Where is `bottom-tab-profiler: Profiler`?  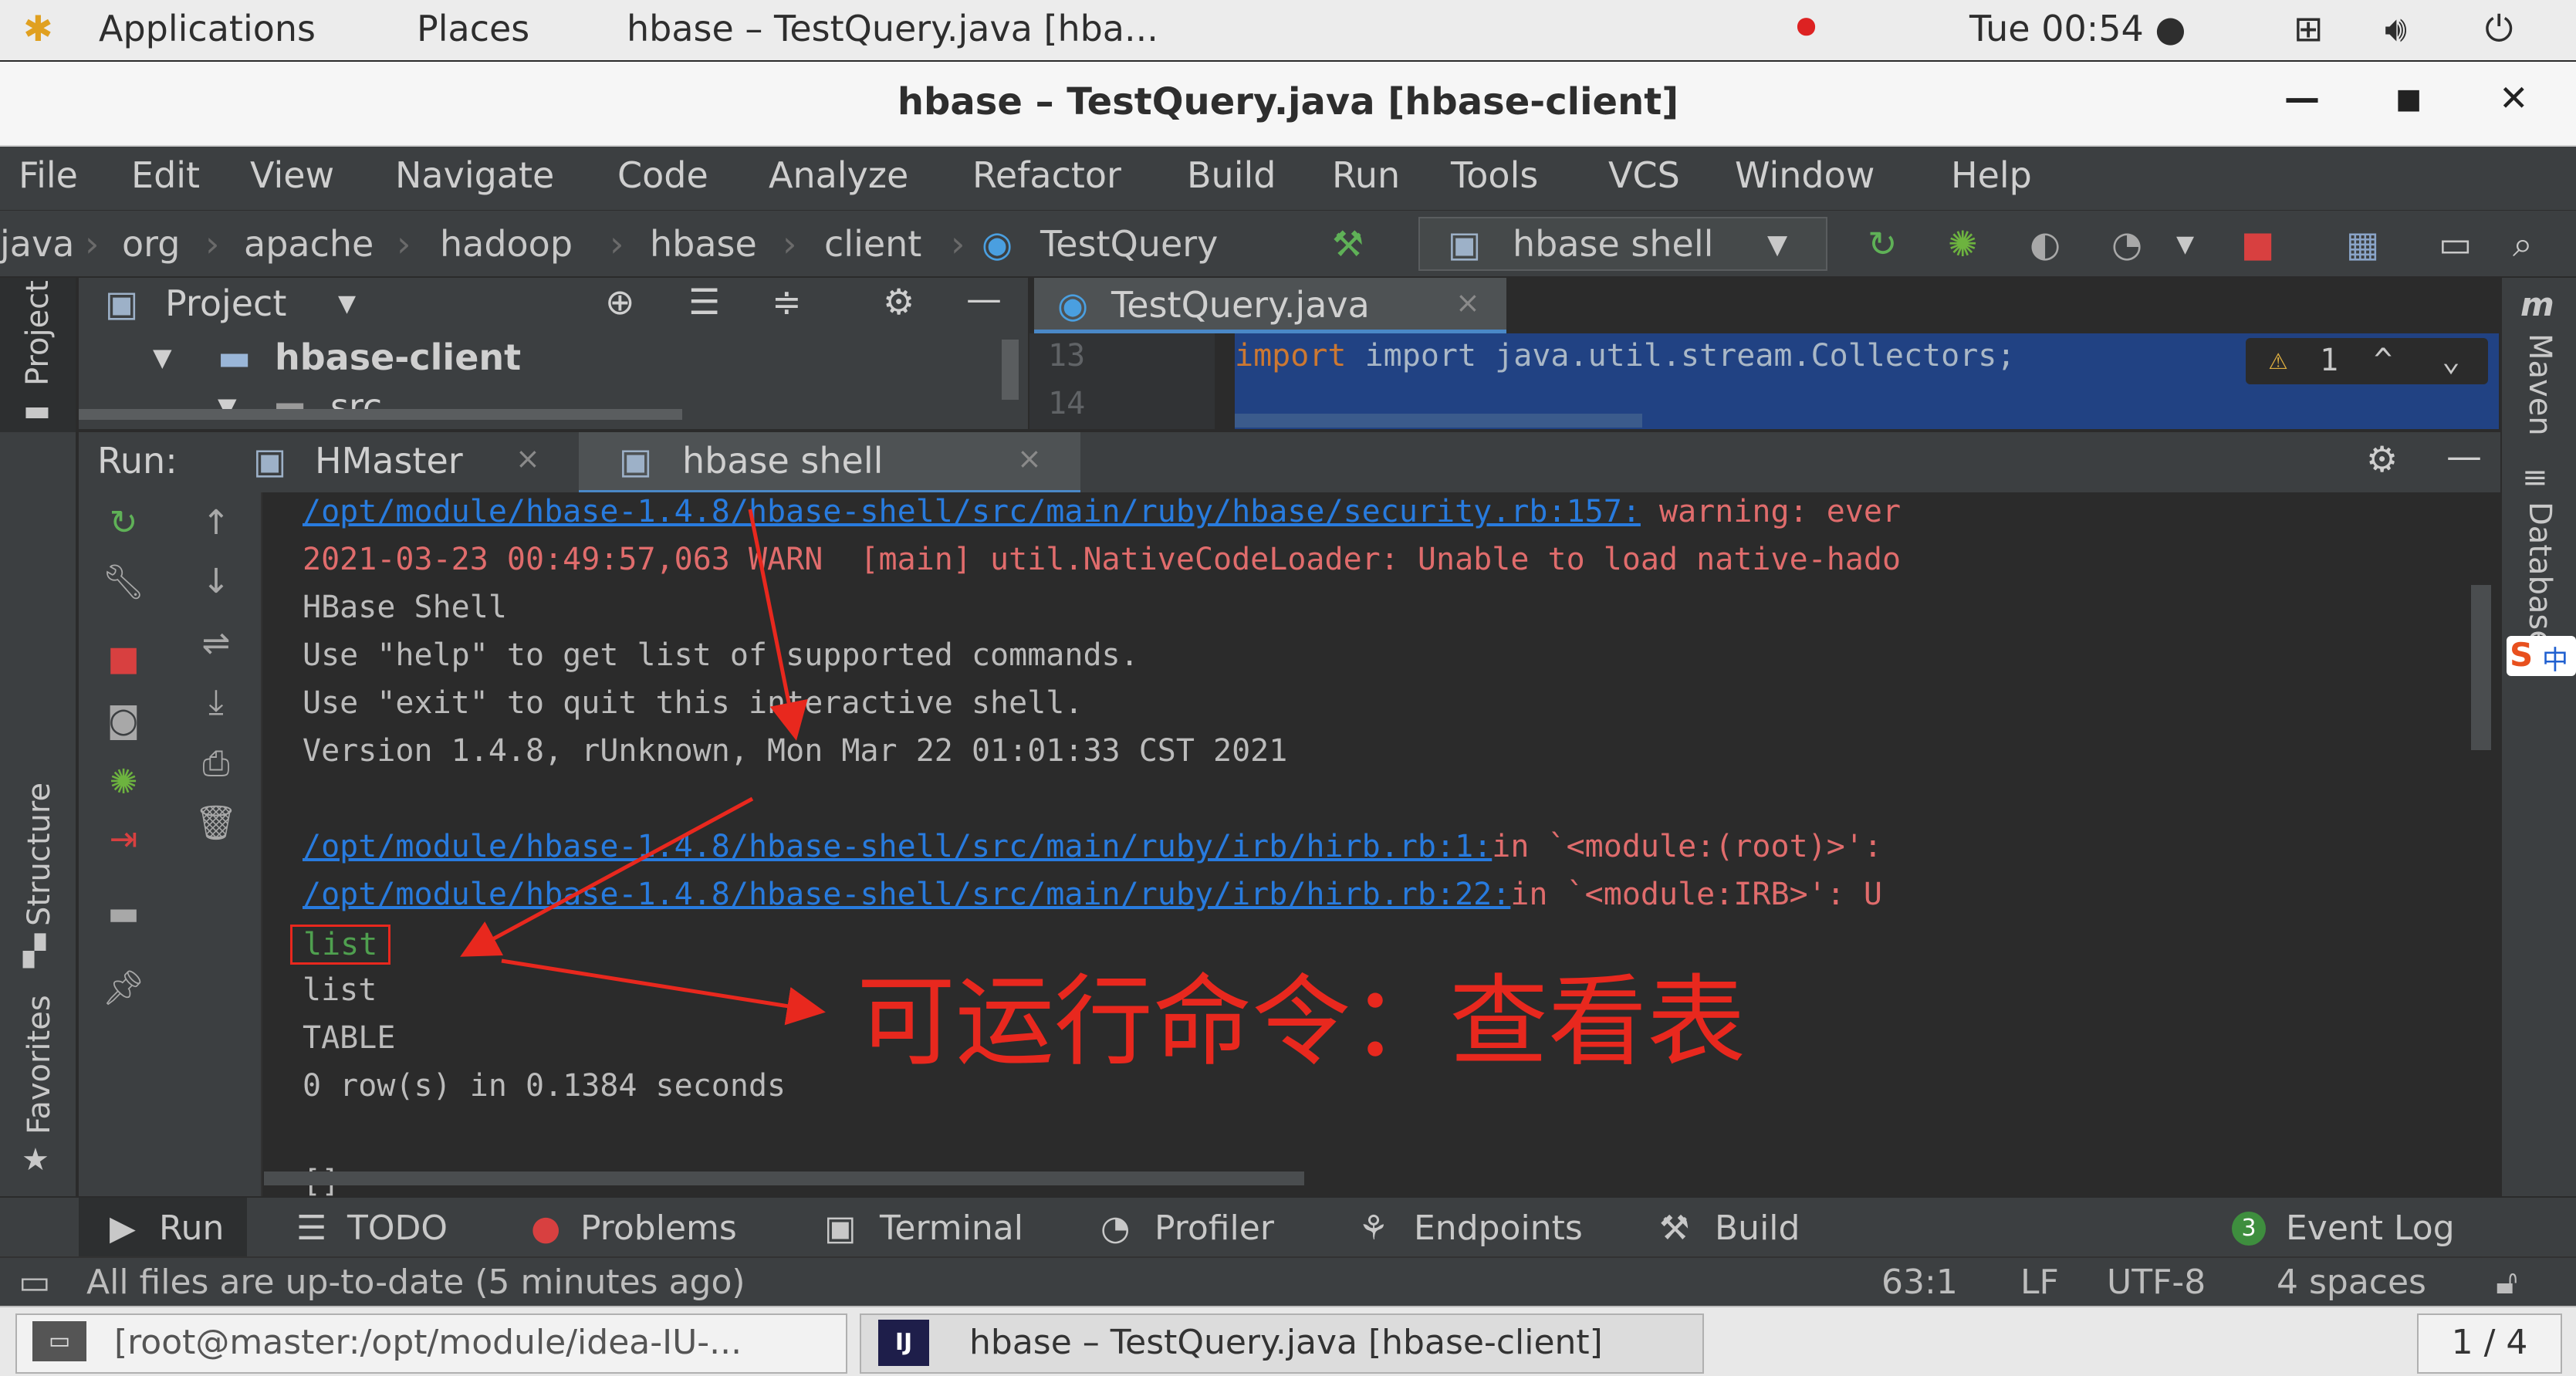 bottom-tab-profiler: Profiler is located at coordinates (1214, 1228).